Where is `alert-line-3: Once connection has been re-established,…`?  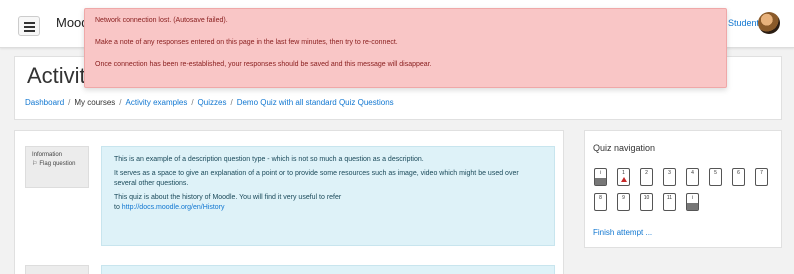 alert-line-3: Once connection has been re-established,… is located at coordinates (263, 64).